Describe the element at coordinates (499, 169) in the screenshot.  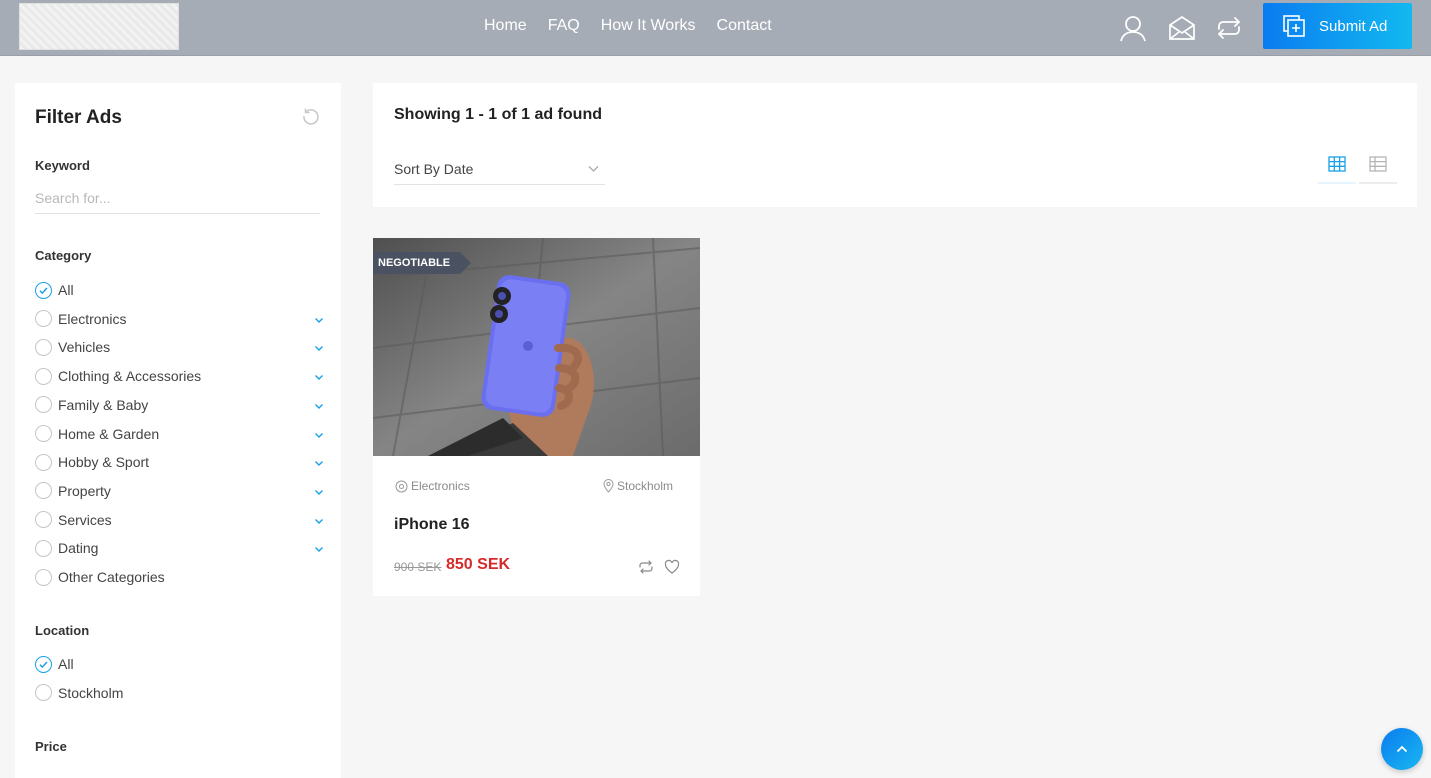
I see `sort-select: Sort By Date` at that location.